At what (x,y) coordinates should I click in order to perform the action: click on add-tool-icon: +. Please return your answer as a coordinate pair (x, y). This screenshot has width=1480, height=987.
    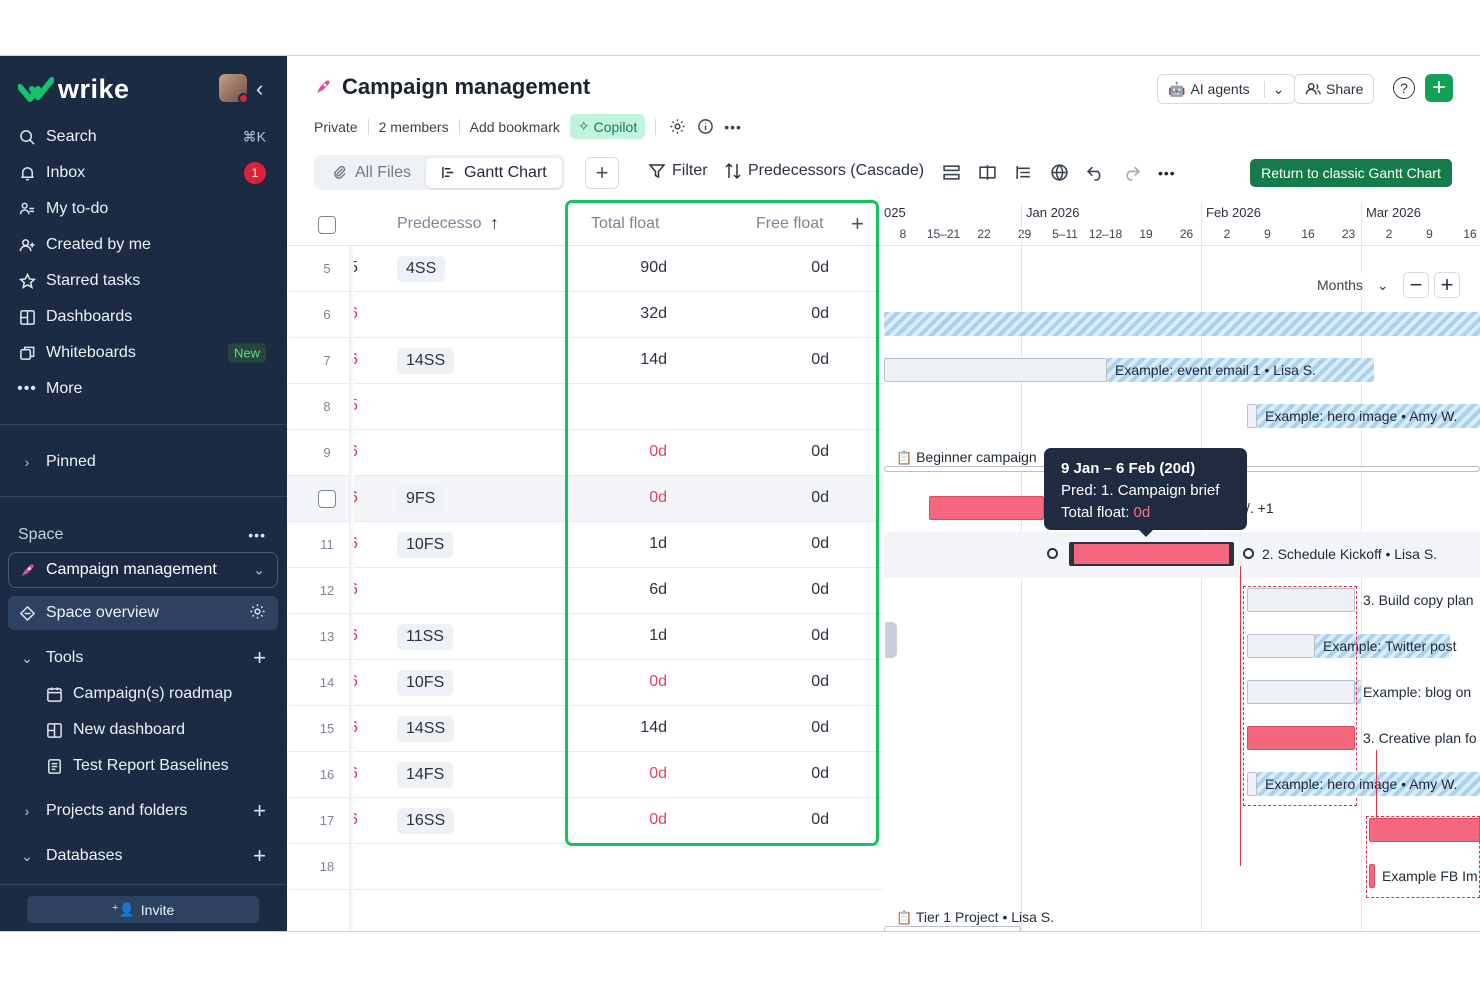
    Looking at the image, I should click on (259, 658).